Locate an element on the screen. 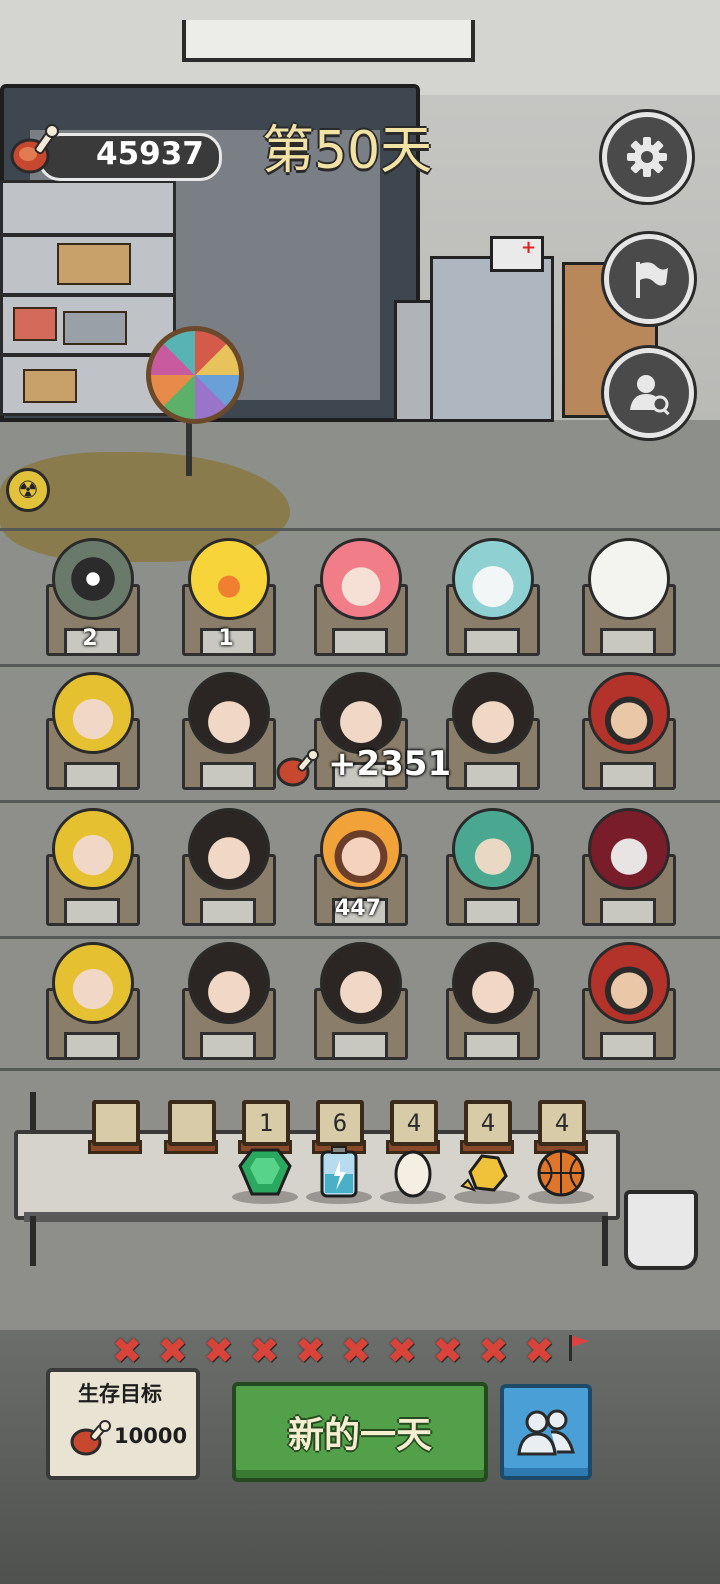 This screenshot has width=720, height=1584. red-hood-girl-avatar is located at coordinates (629, 849).